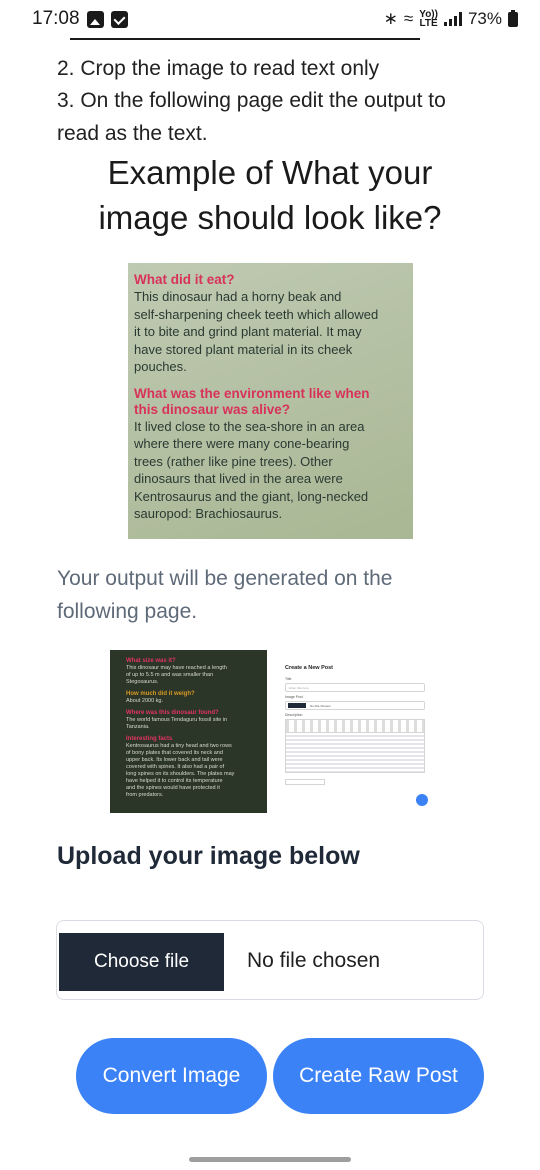 Image resolution: width=540 pixels, height=1170 pixels. What do you see at coordinates (127, 611) in the screenshot?
I see `output-note-line2: following page.` at bounding box center [127, 611].